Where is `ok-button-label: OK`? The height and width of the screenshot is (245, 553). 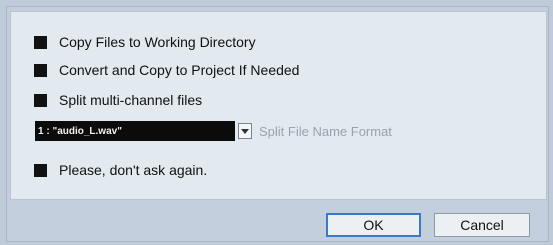 ok-button-label: OK is located at coordinates (373, 225).